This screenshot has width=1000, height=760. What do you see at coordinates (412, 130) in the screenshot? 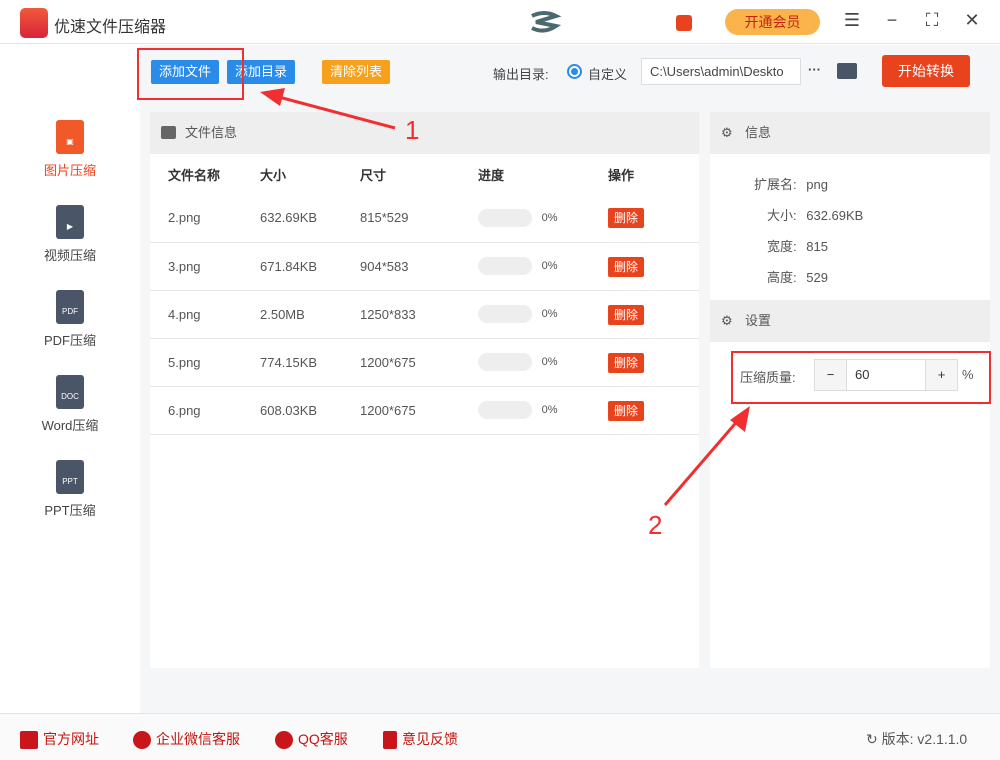
I see `annotation-1: 1` at bounding box center [412, 130].